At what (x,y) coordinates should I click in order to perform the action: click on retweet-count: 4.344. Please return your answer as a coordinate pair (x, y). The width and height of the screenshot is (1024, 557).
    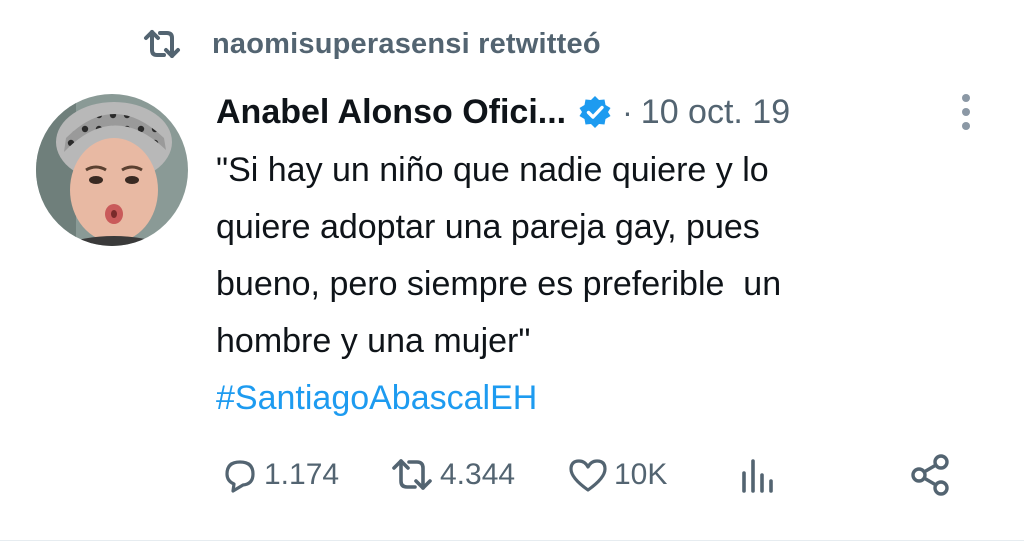
    Looking at the image, I should click on (478, 474).